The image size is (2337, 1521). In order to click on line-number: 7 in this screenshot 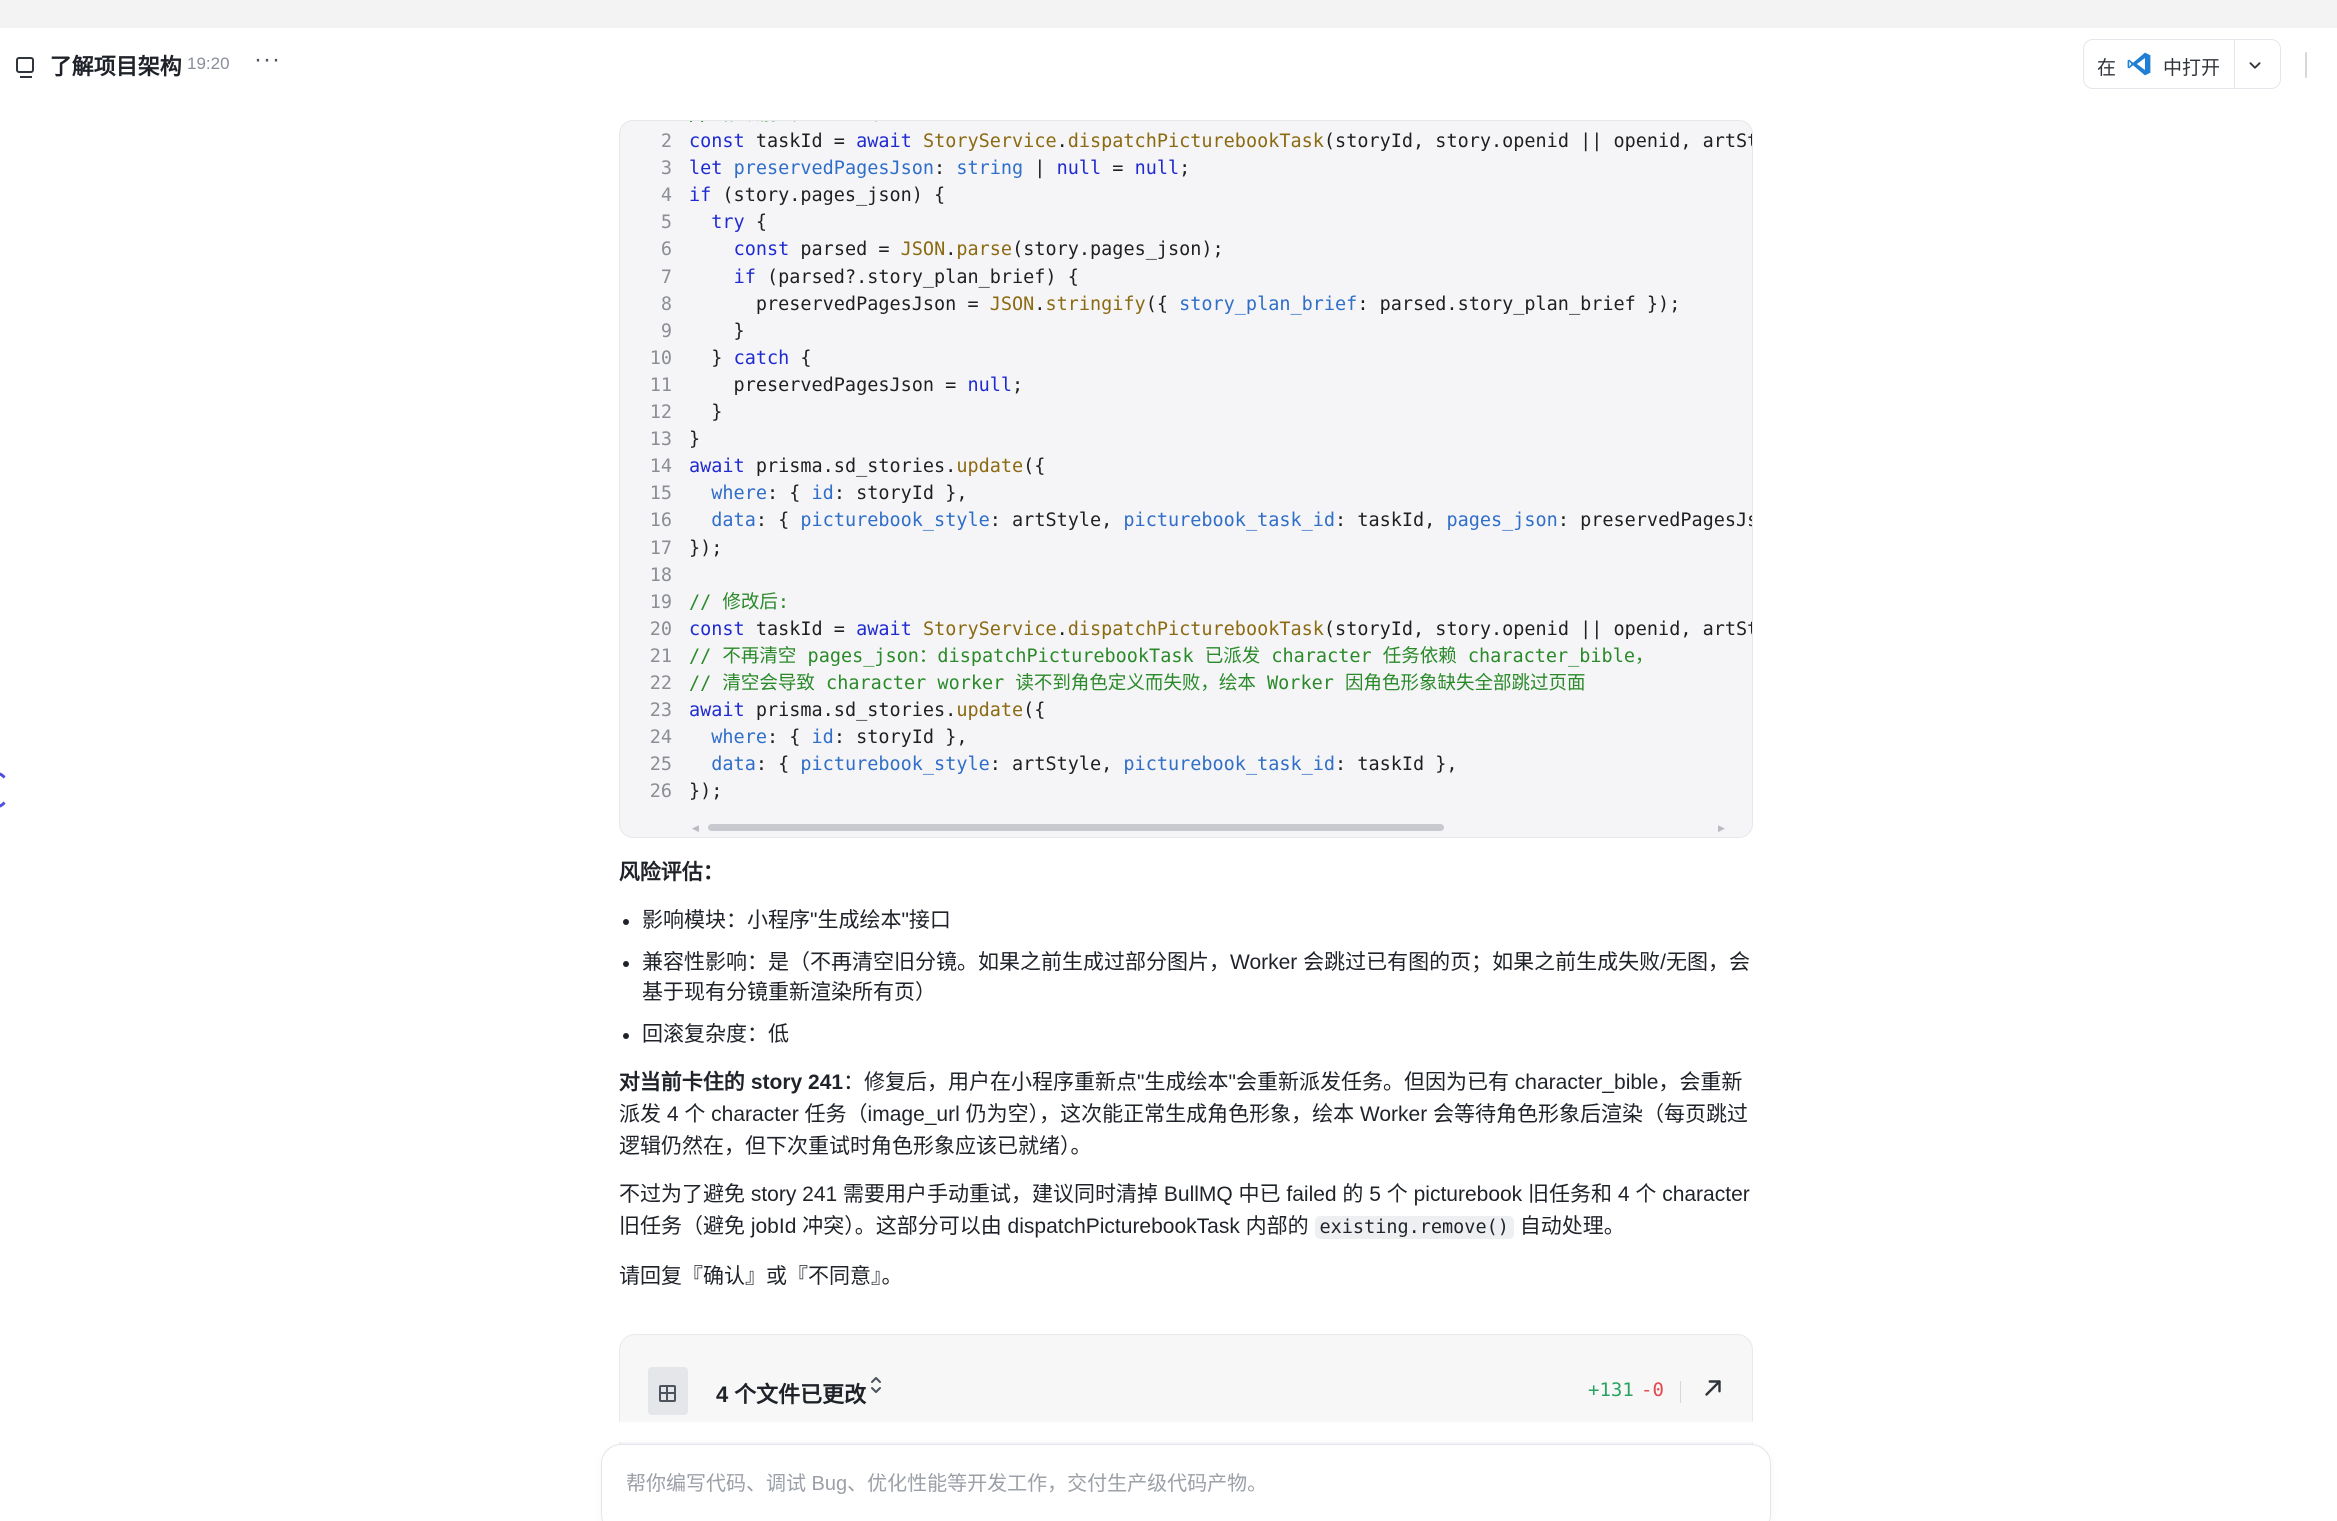, I will do `click(666, 277)`.